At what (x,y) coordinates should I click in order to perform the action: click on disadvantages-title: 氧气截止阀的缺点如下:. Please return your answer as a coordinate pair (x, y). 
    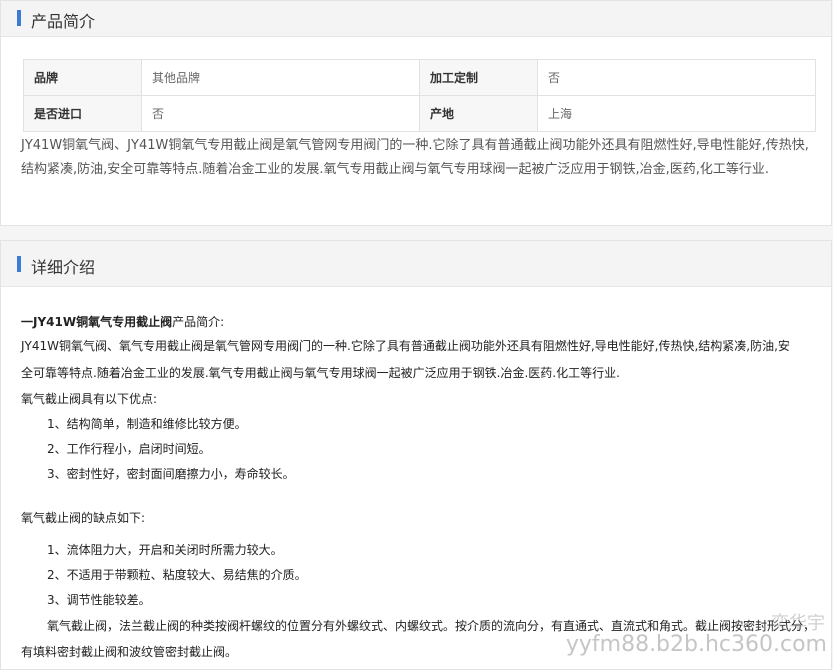
    Looking at the image, I should click on (83, 518).